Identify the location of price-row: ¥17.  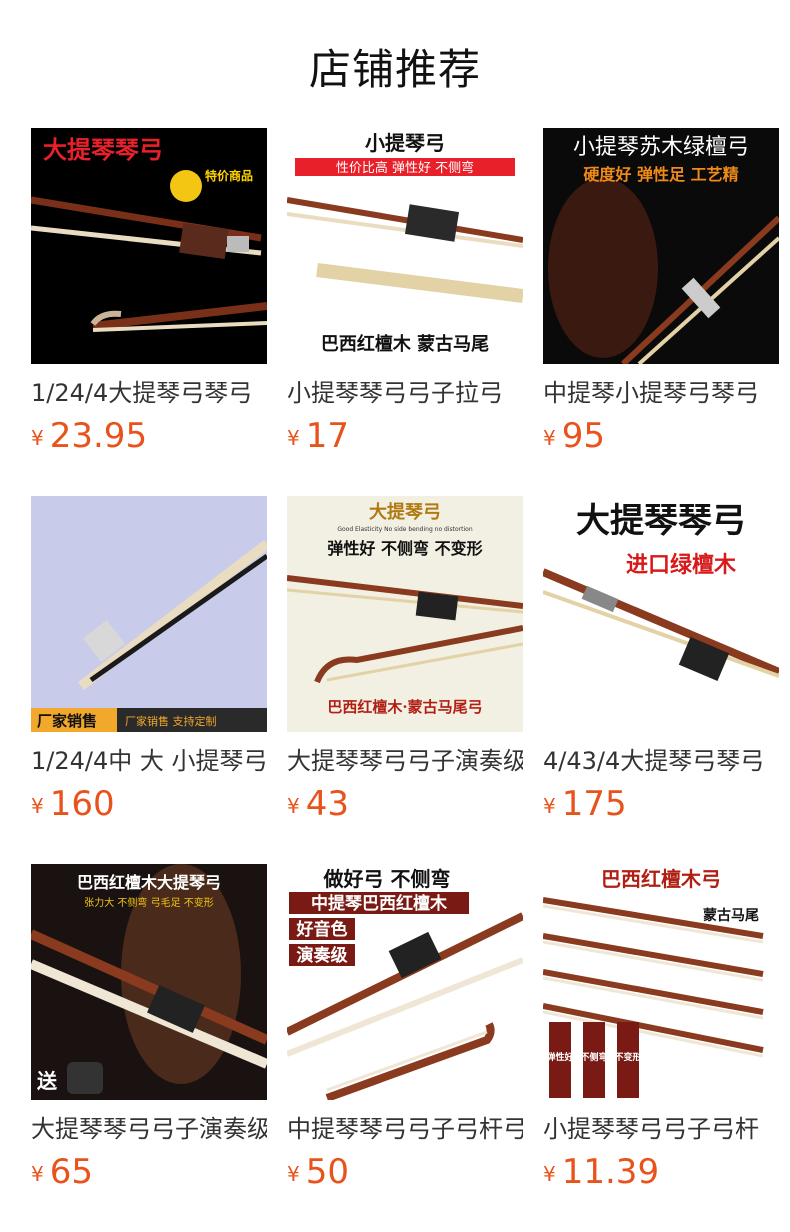
(318, 438).